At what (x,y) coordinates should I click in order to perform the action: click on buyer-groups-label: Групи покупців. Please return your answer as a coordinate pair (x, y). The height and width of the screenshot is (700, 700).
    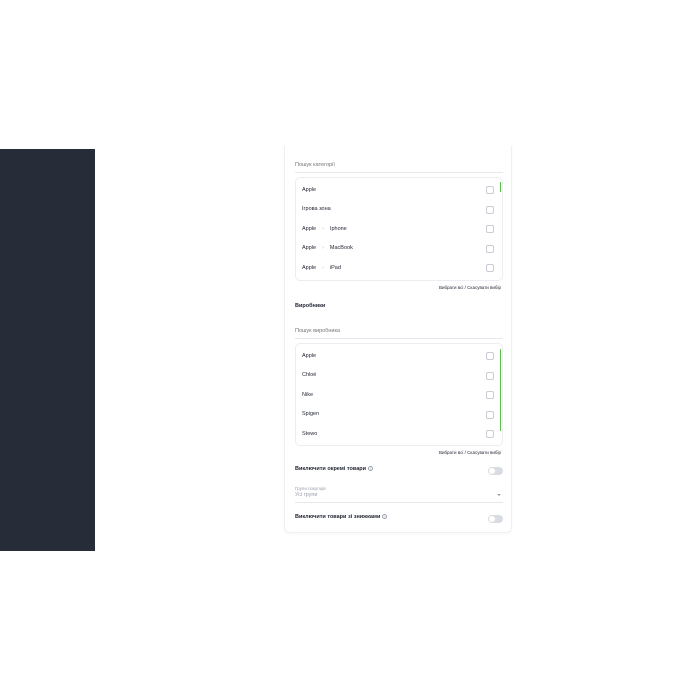
    Looking at the image, I should click on (310, 488).